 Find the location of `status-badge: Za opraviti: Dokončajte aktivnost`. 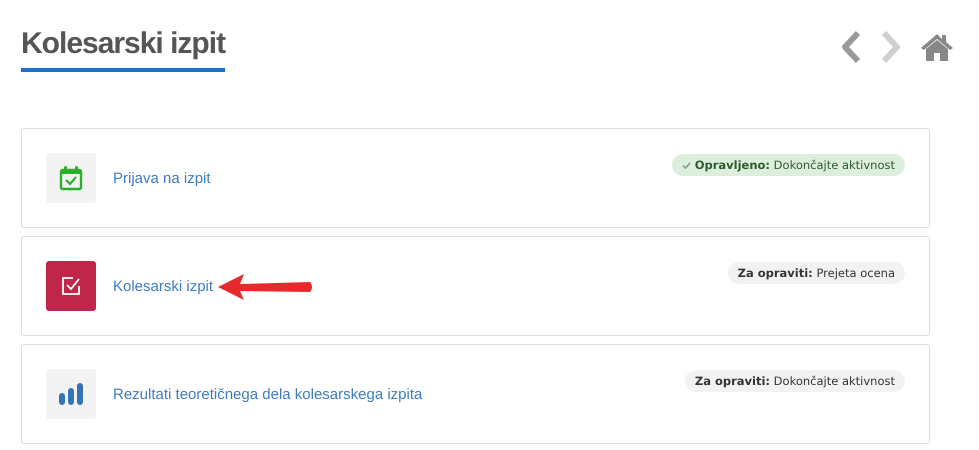

status-badge: Za opraviti: Dokončajte aktivnost is located at coordinates (794, 381).